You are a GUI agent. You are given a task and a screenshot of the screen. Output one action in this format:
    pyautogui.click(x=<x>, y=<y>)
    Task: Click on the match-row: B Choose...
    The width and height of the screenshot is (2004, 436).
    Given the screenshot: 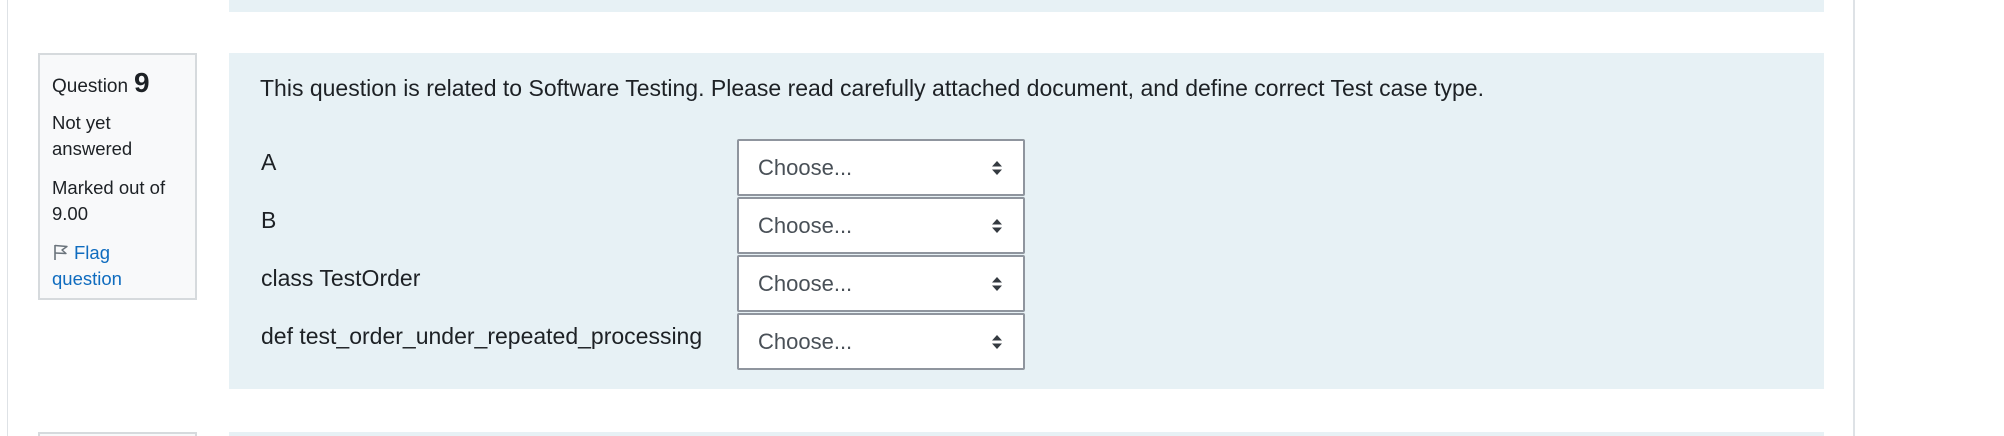 What is the action you would take?
    pyautogui.click(x=1026, y=225)
    